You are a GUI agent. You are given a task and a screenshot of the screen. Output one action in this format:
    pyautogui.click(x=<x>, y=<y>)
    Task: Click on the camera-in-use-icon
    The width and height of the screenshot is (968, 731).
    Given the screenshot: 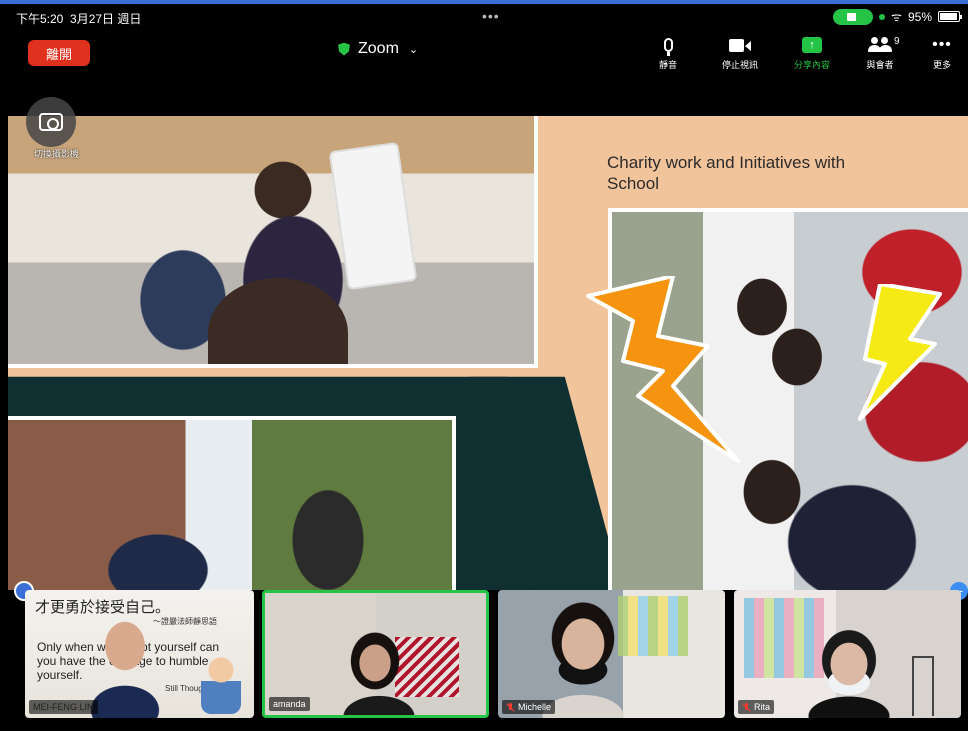 What is the action you would take?
    pyautogui.click(x=853, y=16)
    